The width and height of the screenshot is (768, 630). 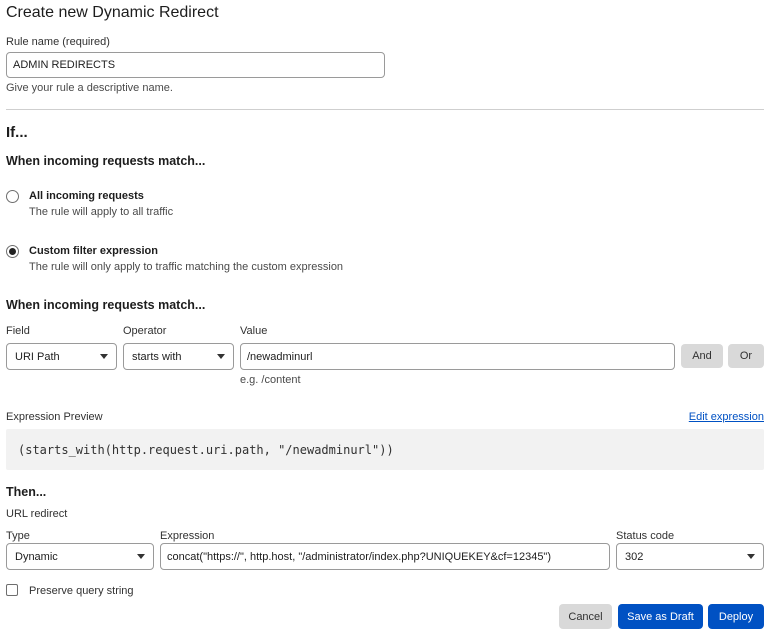 What do you see at coordinates (18, 536) in the screenshot?
I see `type-label: Type` at bounding box center [18, 536].